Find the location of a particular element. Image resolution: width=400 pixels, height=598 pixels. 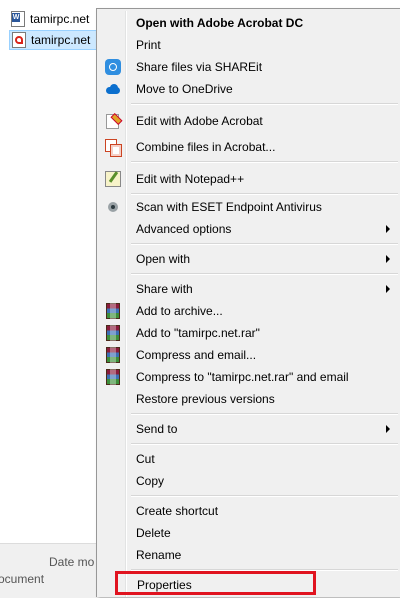

menu-item-label: Open with Adobe Acrobat DC is located at coordinates (220, 23).